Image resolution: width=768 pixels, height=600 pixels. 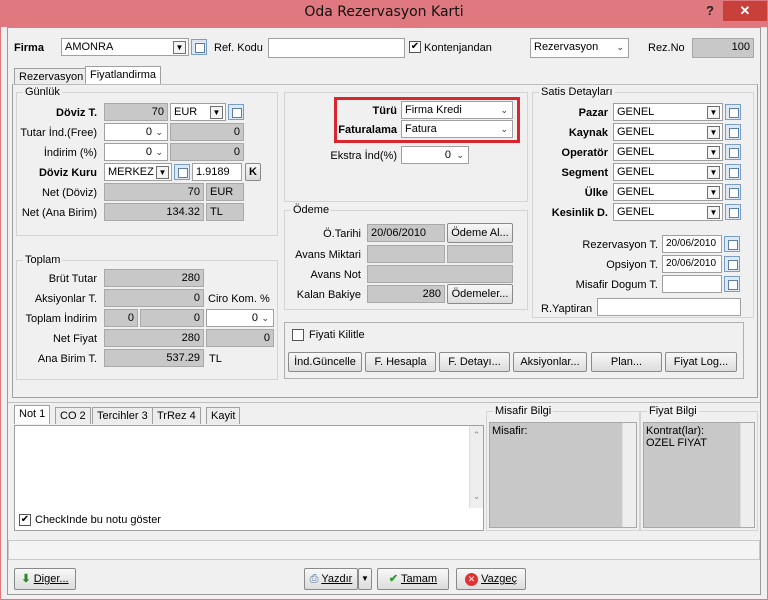 I want to click on fiyati-kilitle-label: Fiyati Kilitle, so click(x=337, y=335).